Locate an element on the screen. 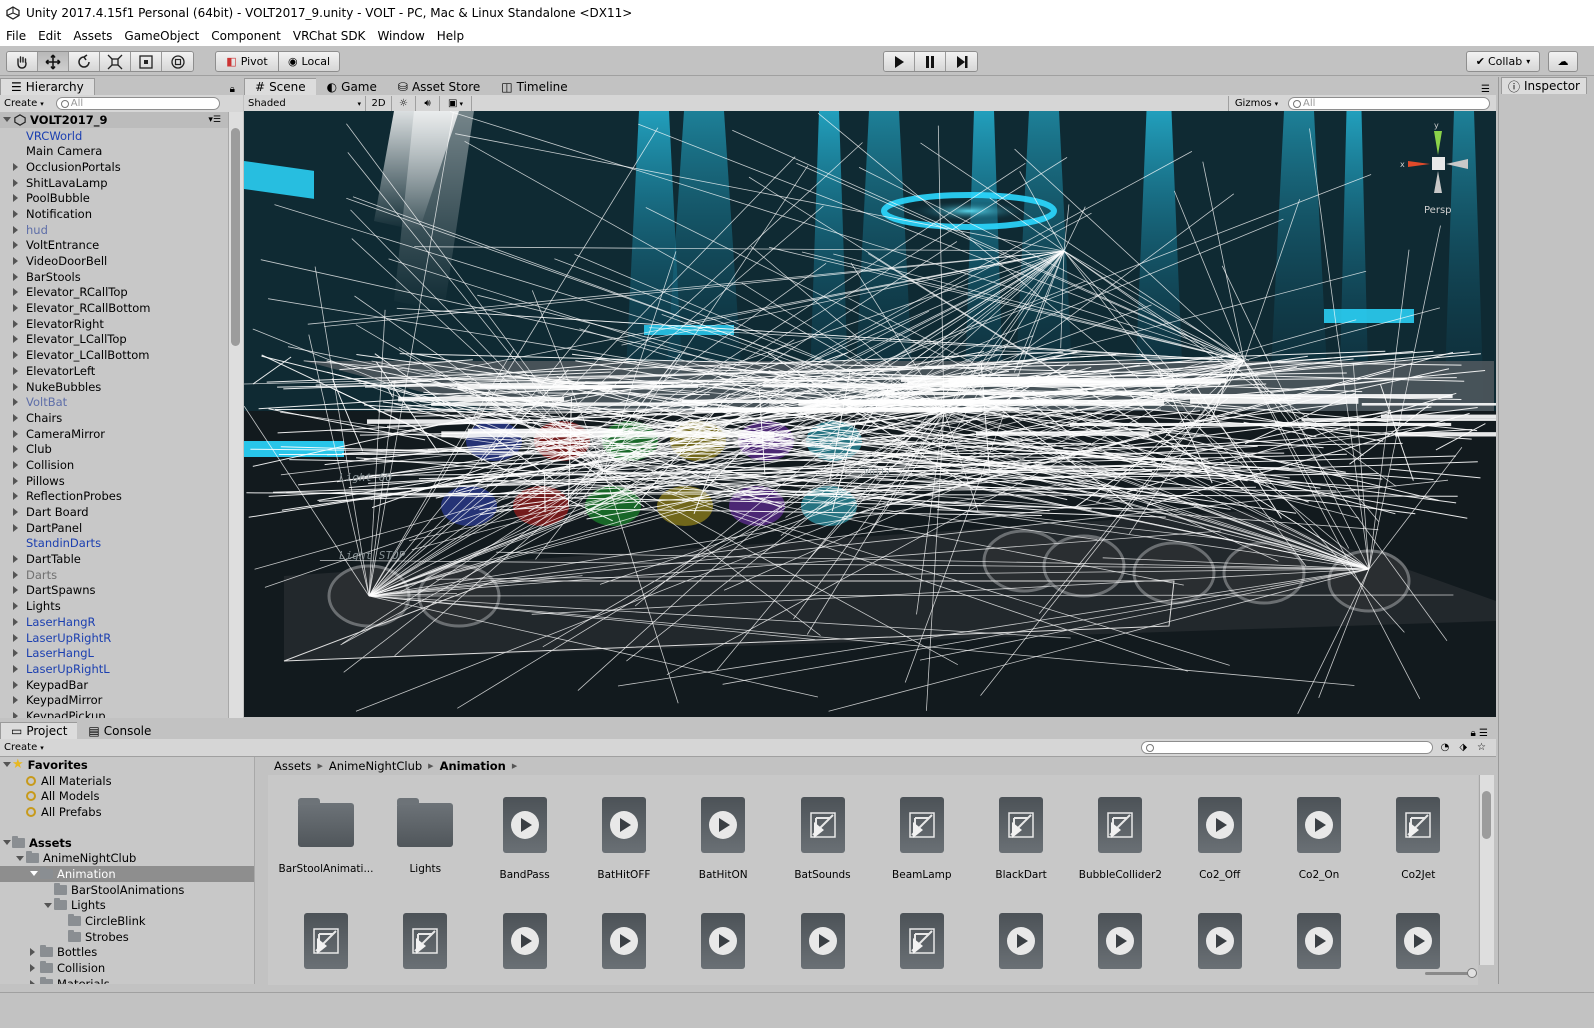 This screenshot has height=1028, width=1594. hierarchy-item: Elevator_RCallTop is located at coordinates (121, 293).